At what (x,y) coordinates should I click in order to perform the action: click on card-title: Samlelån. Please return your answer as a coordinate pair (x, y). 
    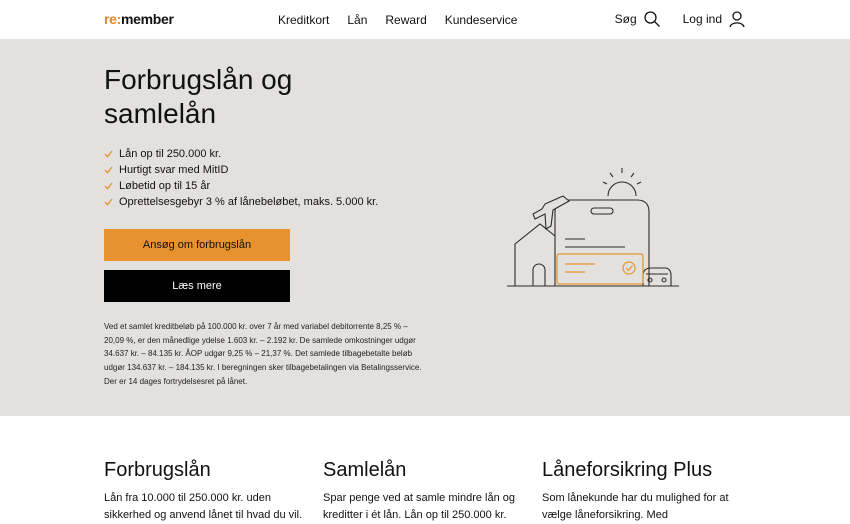
    Looking at the image, I should click on (365, 470).